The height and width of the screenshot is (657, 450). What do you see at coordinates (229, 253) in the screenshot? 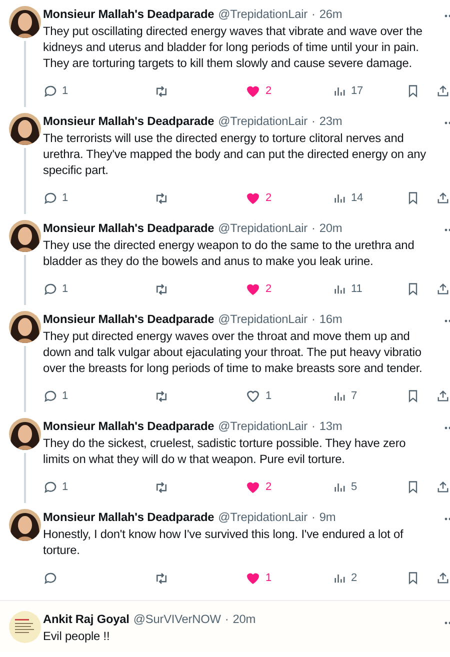
I see `tweet-text: They use the directed energy weapon to do the same to the urethra and bladder as they do the bowels and anus to make you leak urine.` at bounding box center [229, 253].